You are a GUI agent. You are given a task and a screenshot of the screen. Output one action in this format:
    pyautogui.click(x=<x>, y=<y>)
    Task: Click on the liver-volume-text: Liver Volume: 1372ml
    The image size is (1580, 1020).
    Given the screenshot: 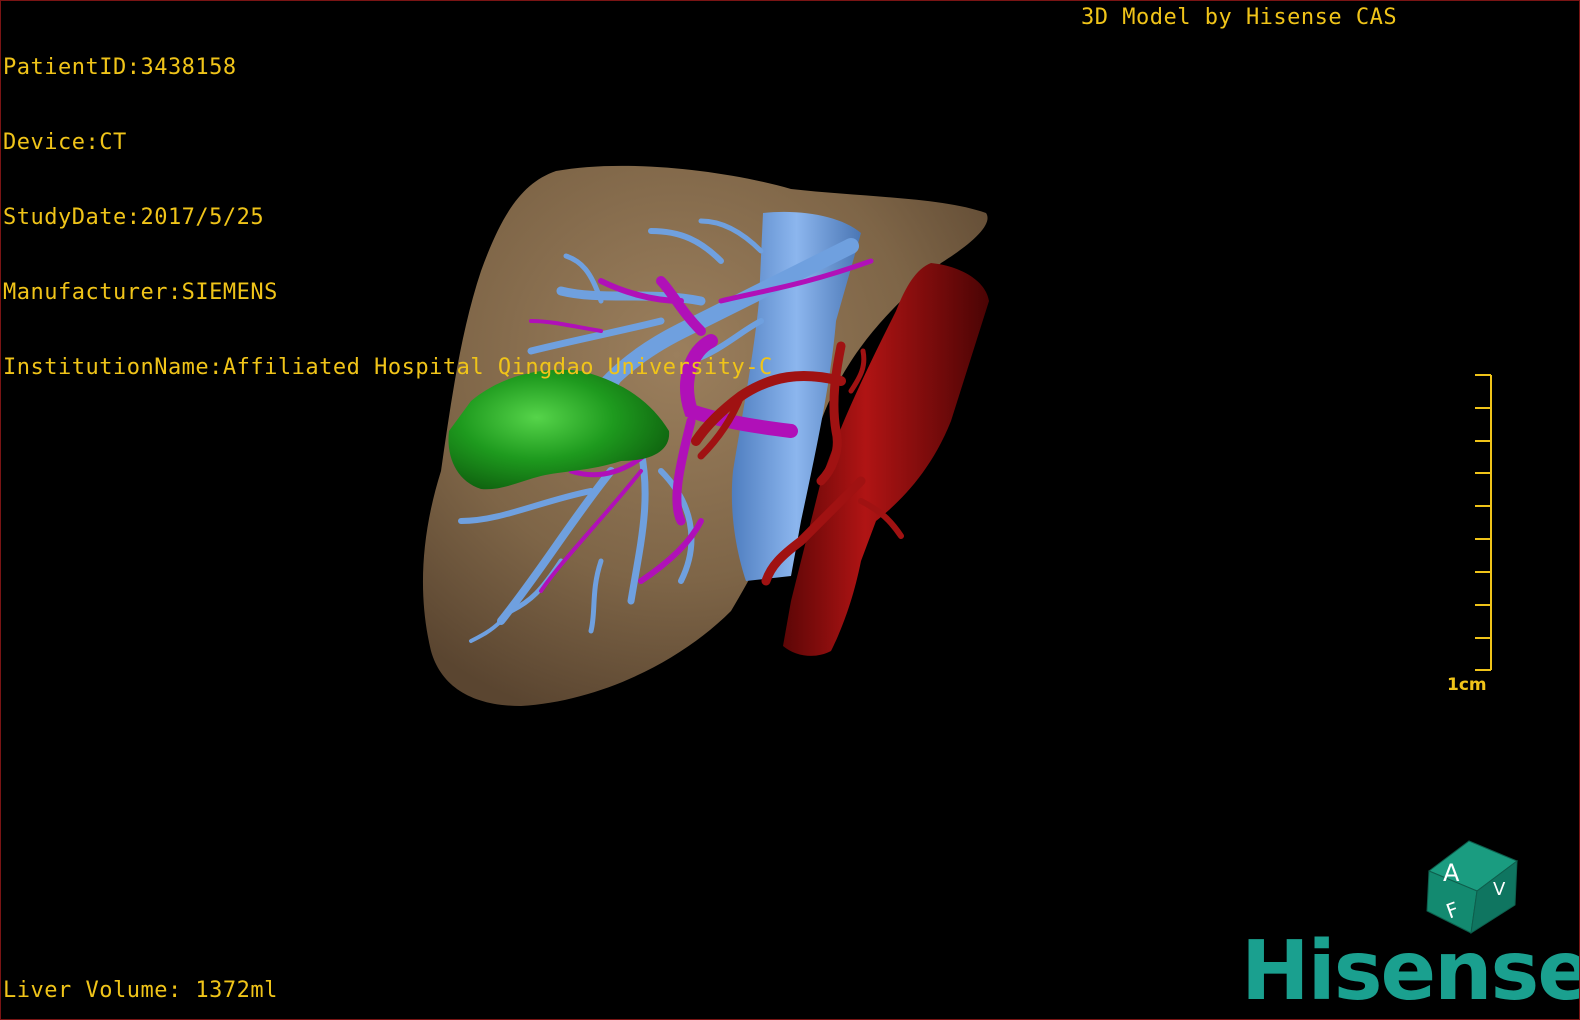 What is the action you would take?
    pyautogui.click(x=140, y=990)
    